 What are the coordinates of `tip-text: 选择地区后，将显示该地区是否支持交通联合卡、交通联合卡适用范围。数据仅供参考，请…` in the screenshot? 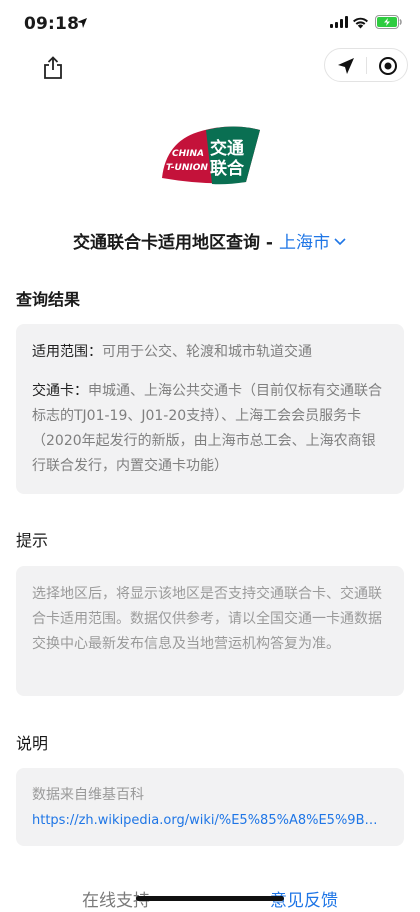 It's located at (207, 619).